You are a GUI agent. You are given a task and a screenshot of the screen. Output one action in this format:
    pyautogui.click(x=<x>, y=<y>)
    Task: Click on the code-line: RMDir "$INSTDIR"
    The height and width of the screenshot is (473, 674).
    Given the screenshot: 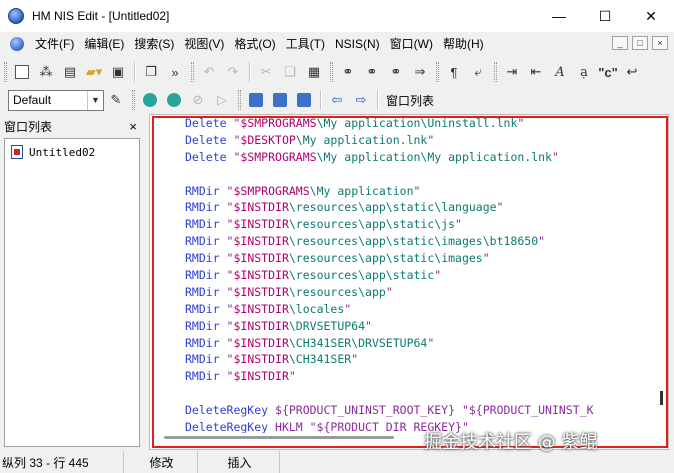 What is the action you would take?
    pyautogui.click(x=420, y=376)
    